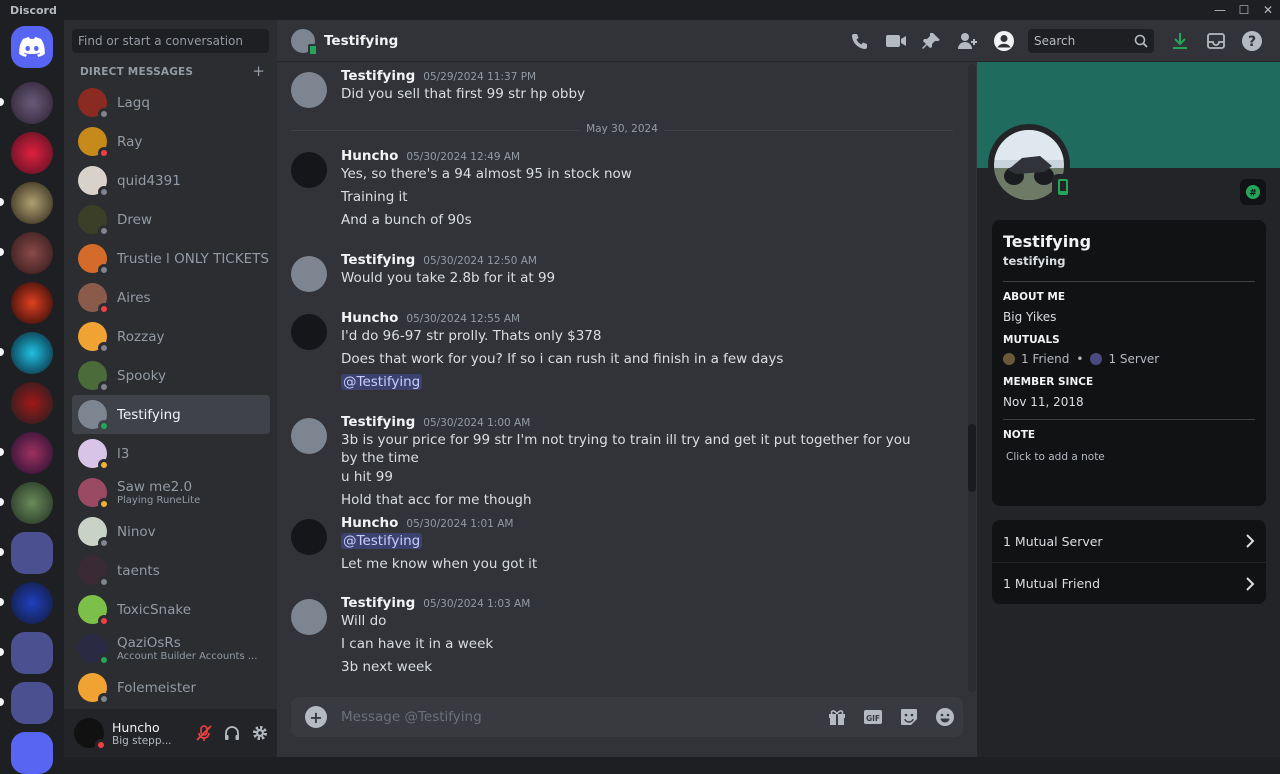 The height and width of the screenshot is (774, 1280). Describe the element at coordinates (258, 71) in the screenshot. I see `create-dm-button: +` at that location.